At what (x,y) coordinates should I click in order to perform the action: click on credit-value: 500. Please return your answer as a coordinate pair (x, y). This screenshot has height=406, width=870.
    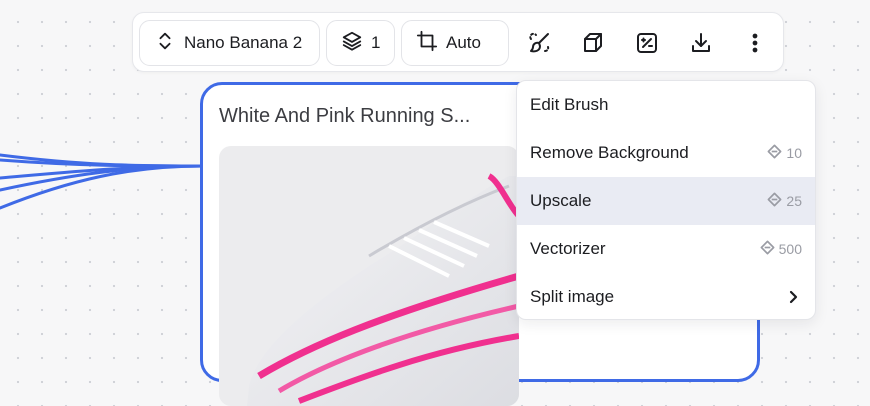
    Looking at the image, I should click on (790, 249).